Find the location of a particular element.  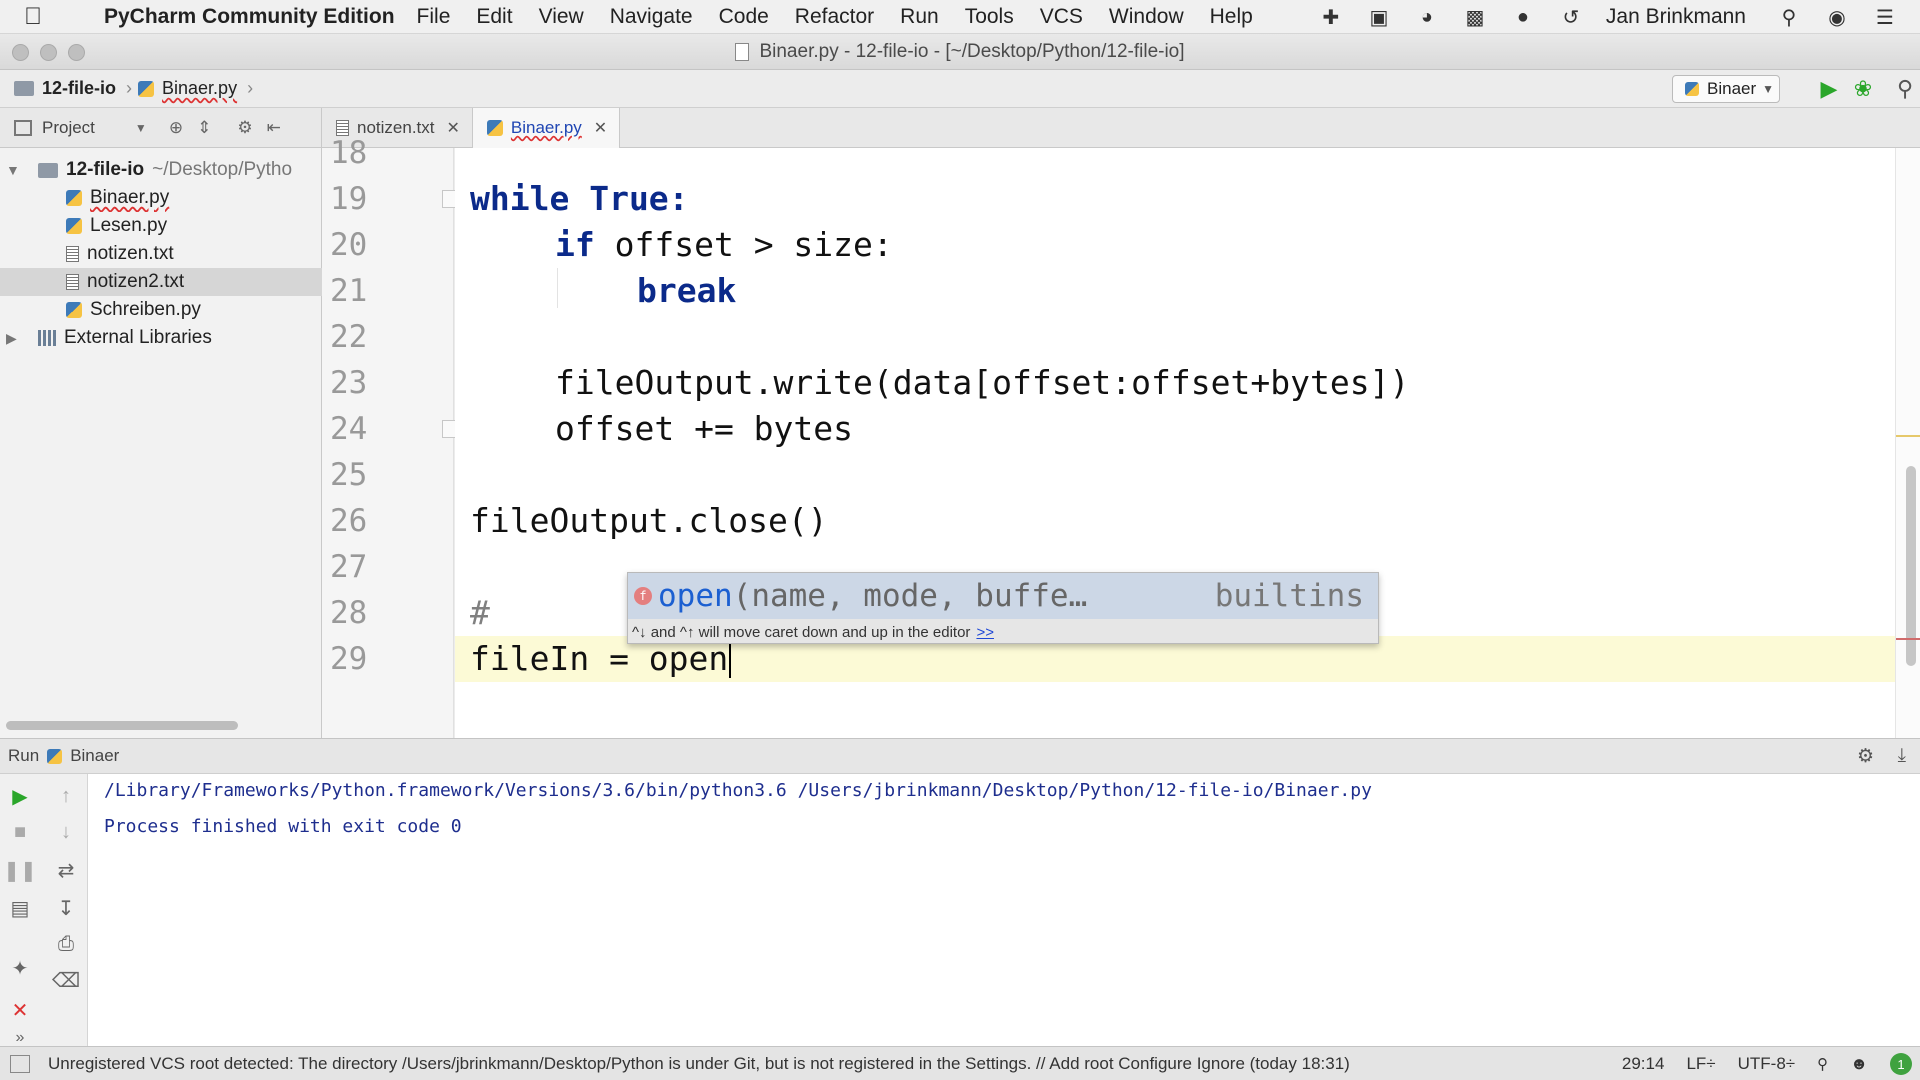

run-icon: ▶ is located at coordinates (1829, 89).